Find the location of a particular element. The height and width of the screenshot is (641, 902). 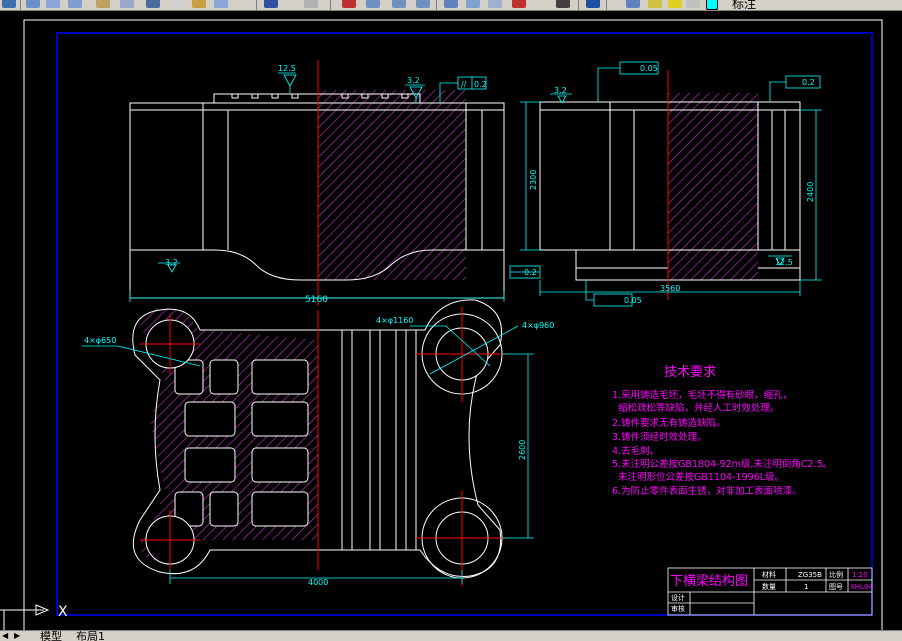

title-block-material-value: ZG35B is located at coordinates (810, 575).